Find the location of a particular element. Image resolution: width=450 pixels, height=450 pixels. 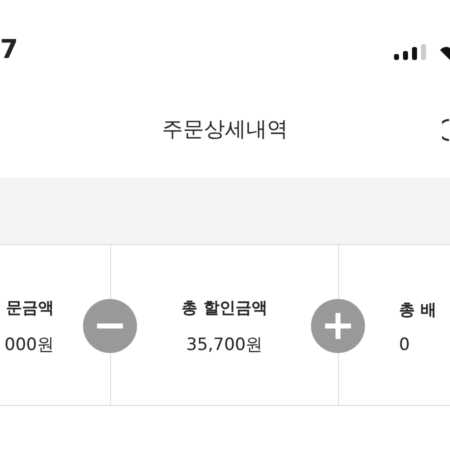

plus-icon is located at coordinates (338, 326).